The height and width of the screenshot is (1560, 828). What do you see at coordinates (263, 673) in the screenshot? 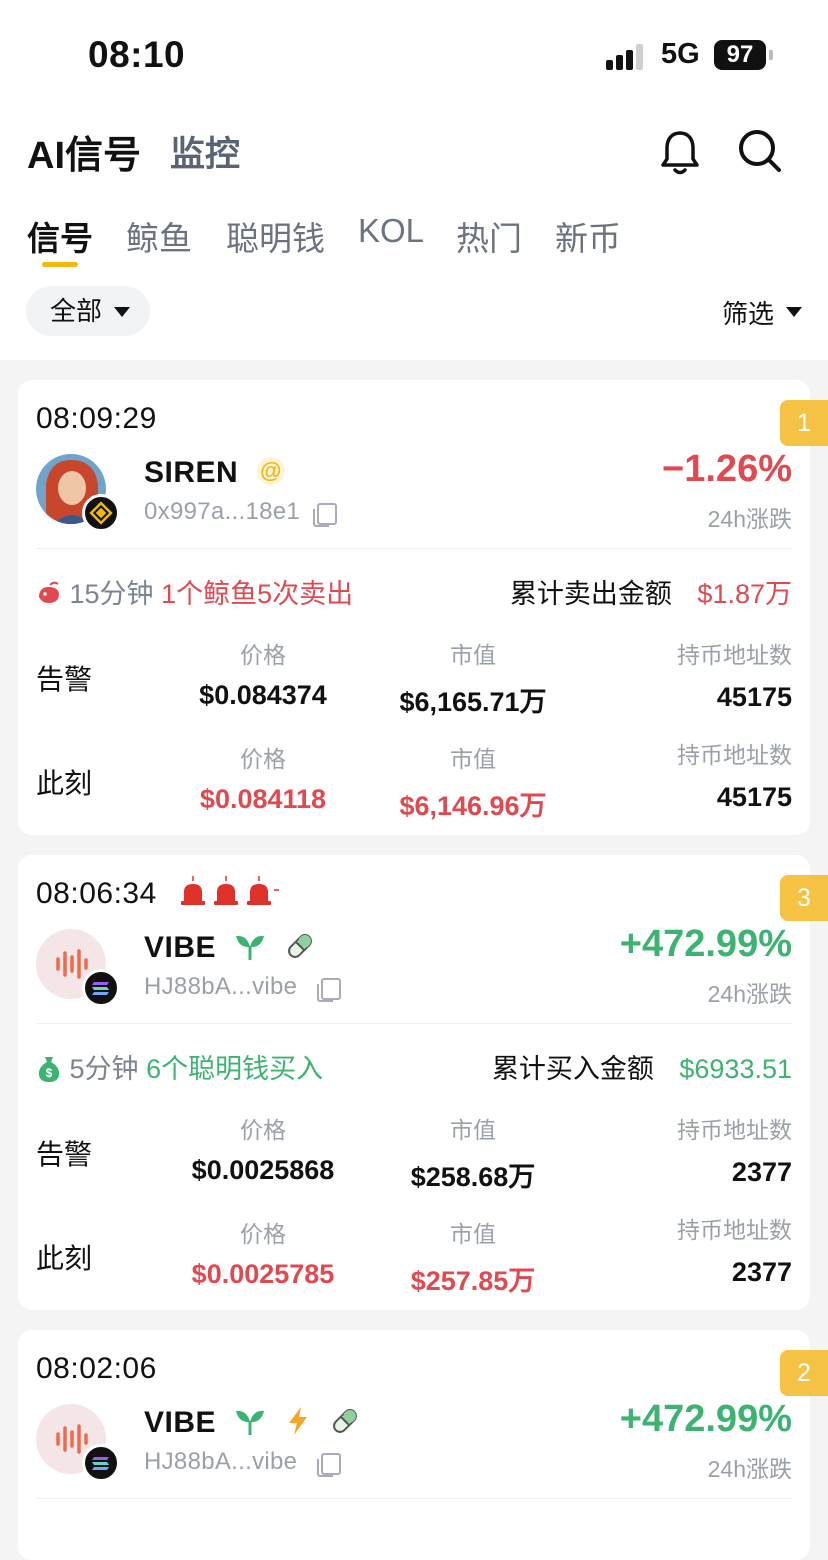
I see `alert-price: 价格 $0.084374` at bounding box center [263, 673].